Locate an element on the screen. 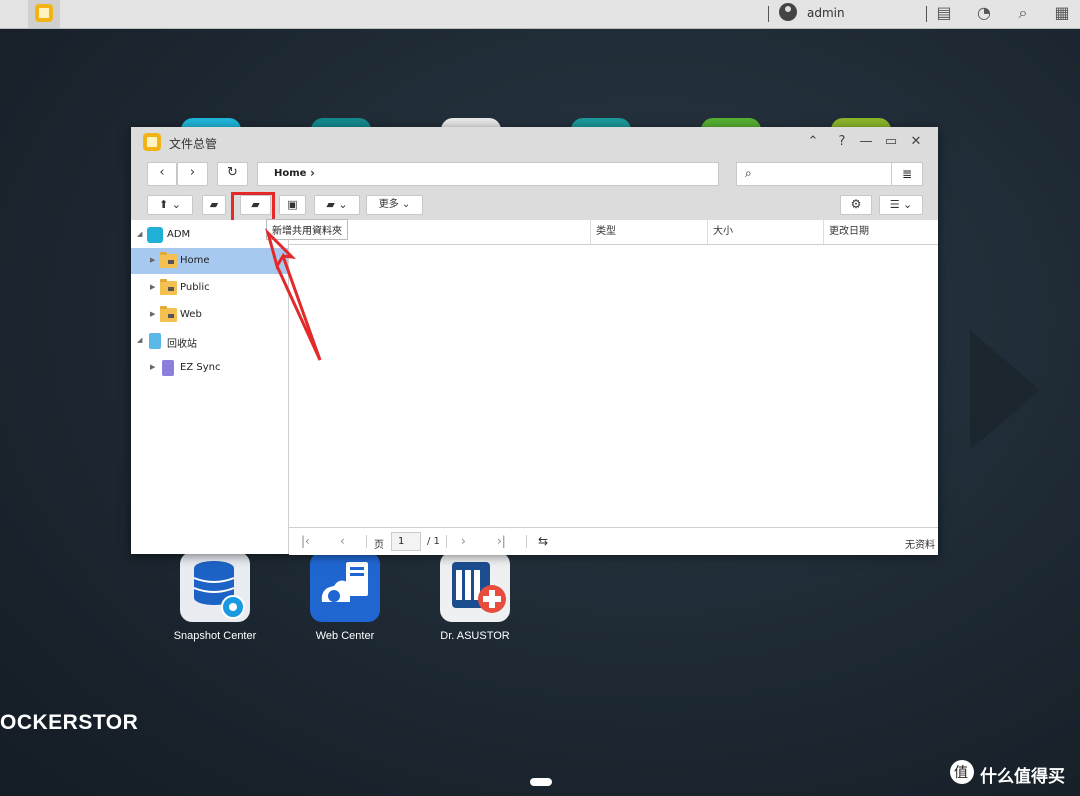 Image resolution: width=1080 pixels, height=796 pixels. forward-button: › is located at coordinates (192, 174).